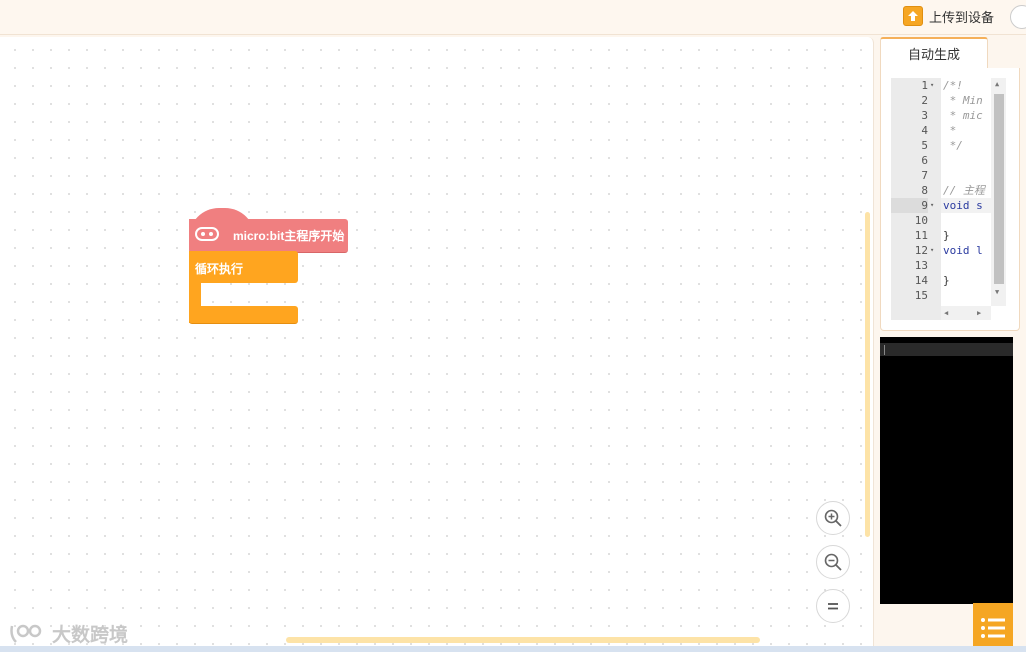  Describe the element at coordinates (963, 115) in the screenshot. I see `code-text: * mic` at that location.